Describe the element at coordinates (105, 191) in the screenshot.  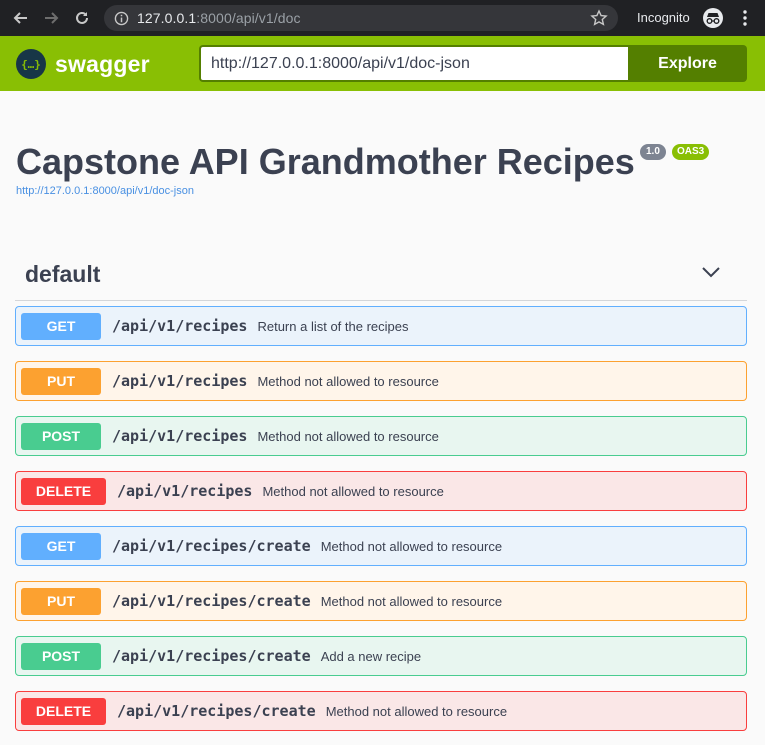
I see `spec-link: http://127.0.0.1:8000/api/v1/doc-json` at that location.